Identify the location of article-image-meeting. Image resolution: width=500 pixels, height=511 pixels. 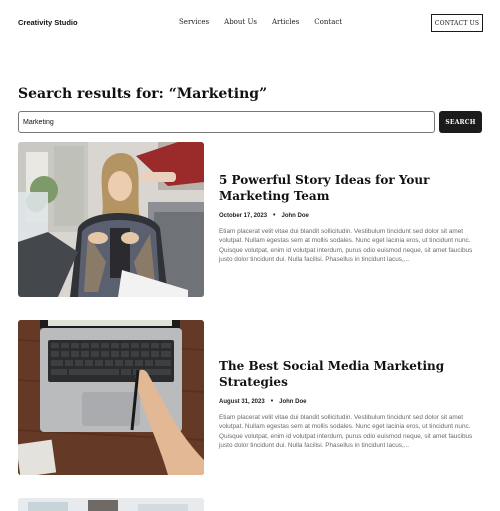
(111, 219).